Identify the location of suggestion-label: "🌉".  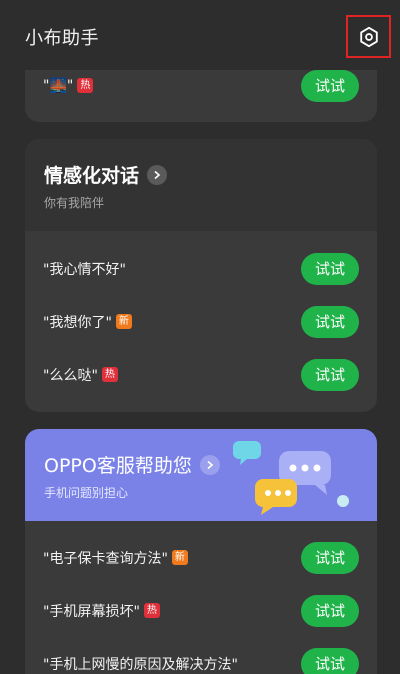
(58, 85).